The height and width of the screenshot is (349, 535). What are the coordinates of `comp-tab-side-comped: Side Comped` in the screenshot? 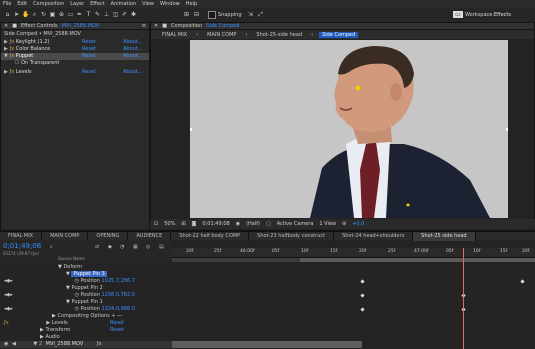 It's located at (339, 34).